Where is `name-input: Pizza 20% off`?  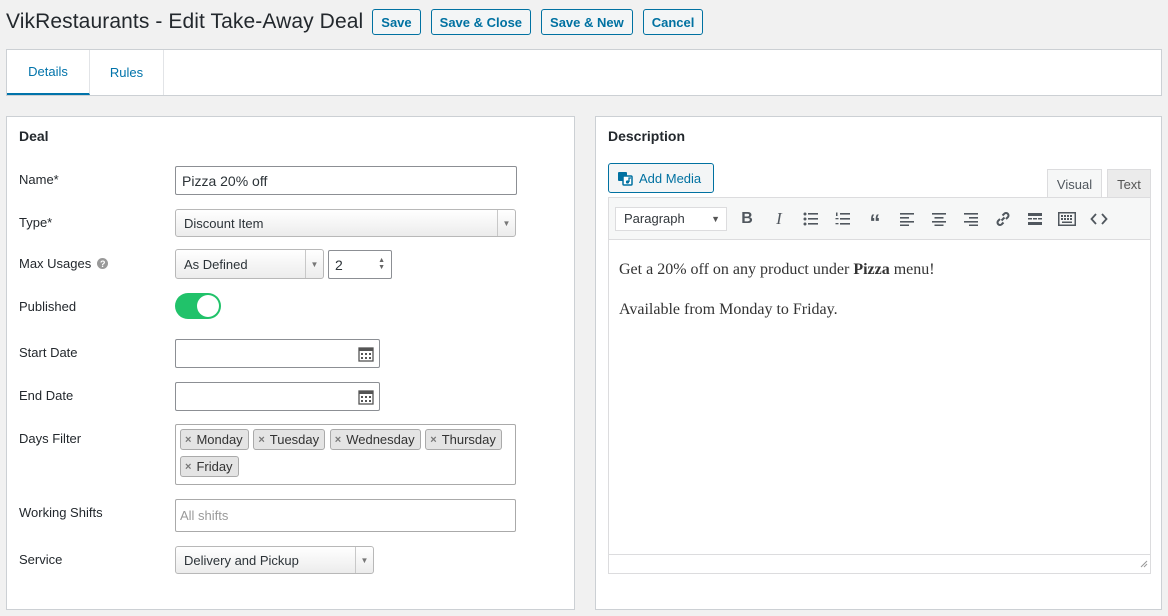 name-input: Pizza 20% off is located at coordinates (346, 180).